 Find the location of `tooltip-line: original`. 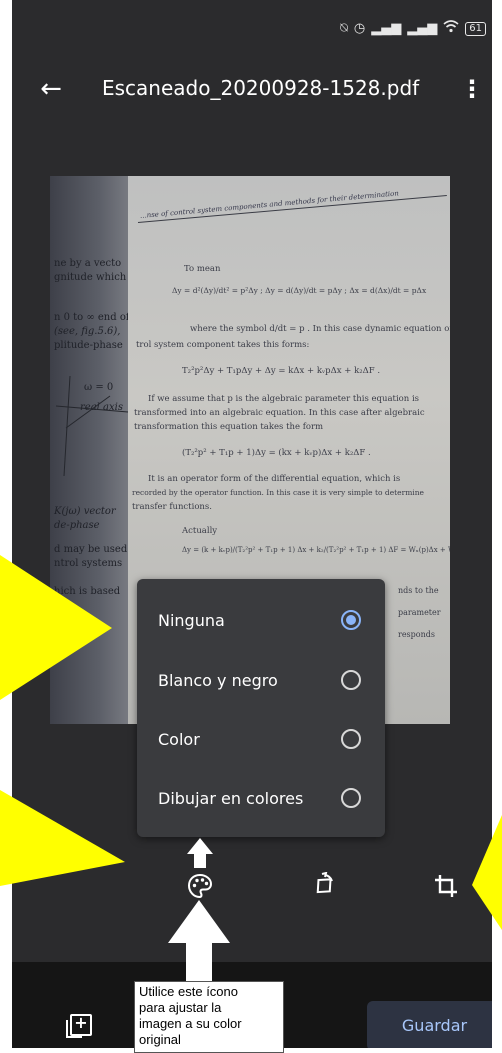

tooltip-line: original is located at coordinates (160, 1039).